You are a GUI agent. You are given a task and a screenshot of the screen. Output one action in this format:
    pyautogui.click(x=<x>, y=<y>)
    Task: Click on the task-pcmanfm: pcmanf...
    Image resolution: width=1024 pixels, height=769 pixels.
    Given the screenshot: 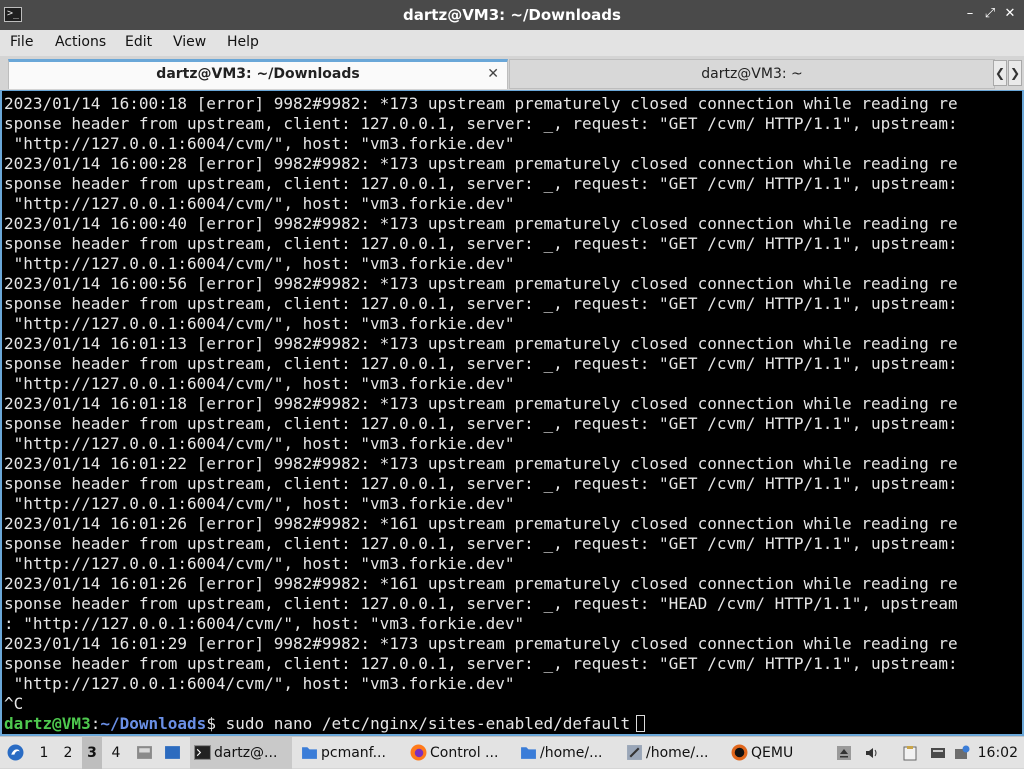 What is the action you would take?
    pyautogui.click(x=349, y=753)
    